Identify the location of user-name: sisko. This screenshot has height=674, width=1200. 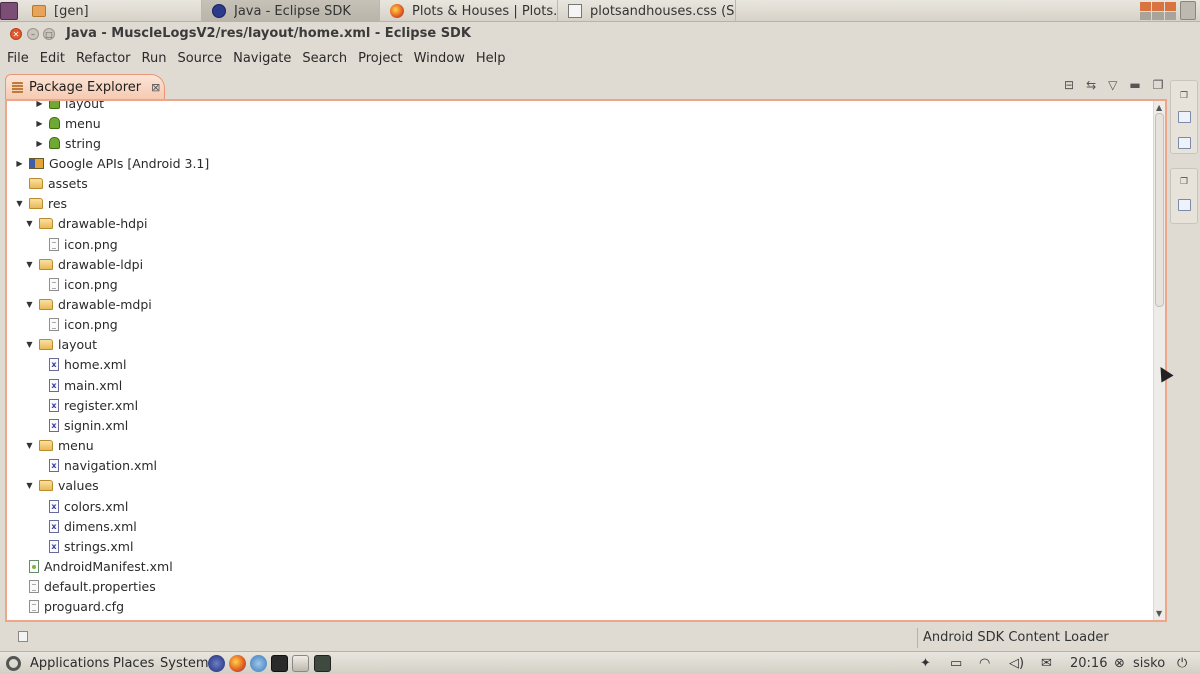
(1149, 663).